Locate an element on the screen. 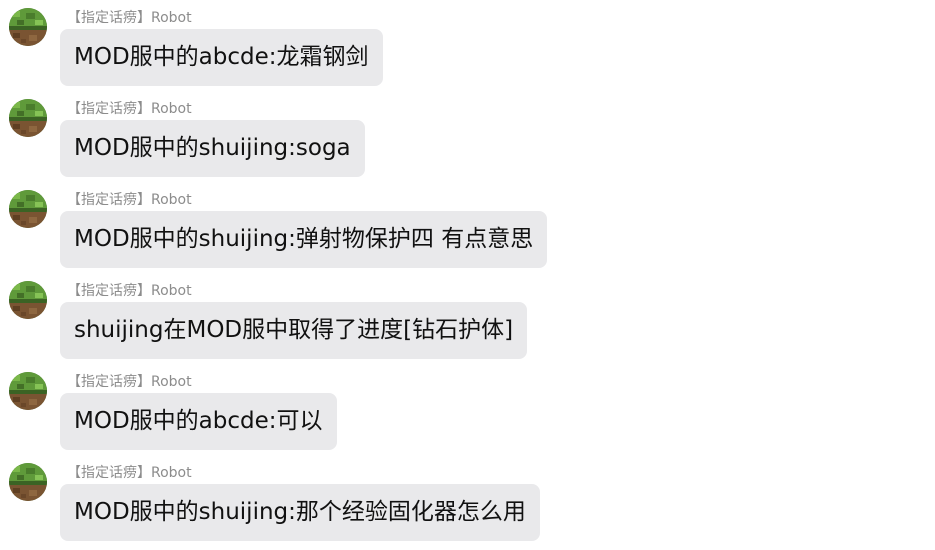 This screenshot has height=550, width=935. message-bubble: MOD服中的shuijing:soga is located at coordinates (212, 148).